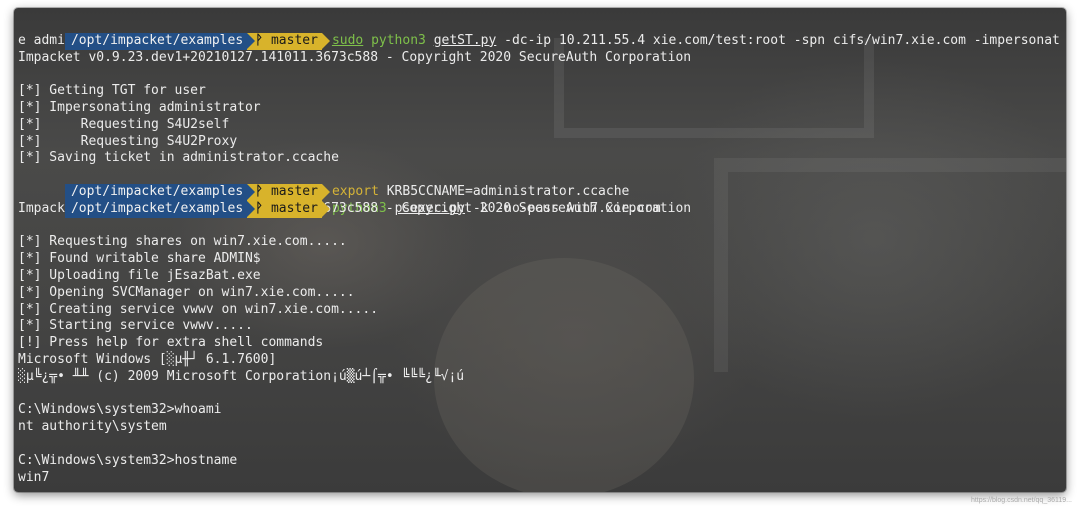 This screenshot has height=506, width=1080. I want to click on command-args: KRB5CCNAME=administrator.ccache, so click(508, 191).